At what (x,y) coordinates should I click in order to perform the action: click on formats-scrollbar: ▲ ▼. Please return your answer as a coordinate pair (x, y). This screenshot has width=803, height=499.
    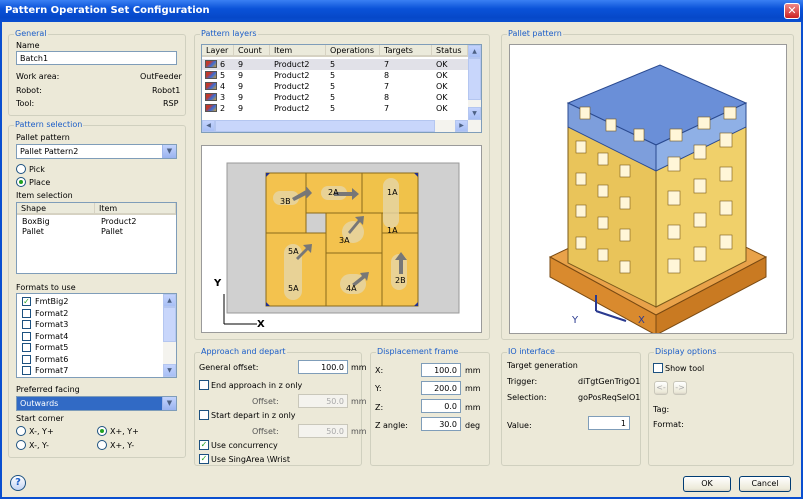
    Looking at the image, I should click on (169, 335).